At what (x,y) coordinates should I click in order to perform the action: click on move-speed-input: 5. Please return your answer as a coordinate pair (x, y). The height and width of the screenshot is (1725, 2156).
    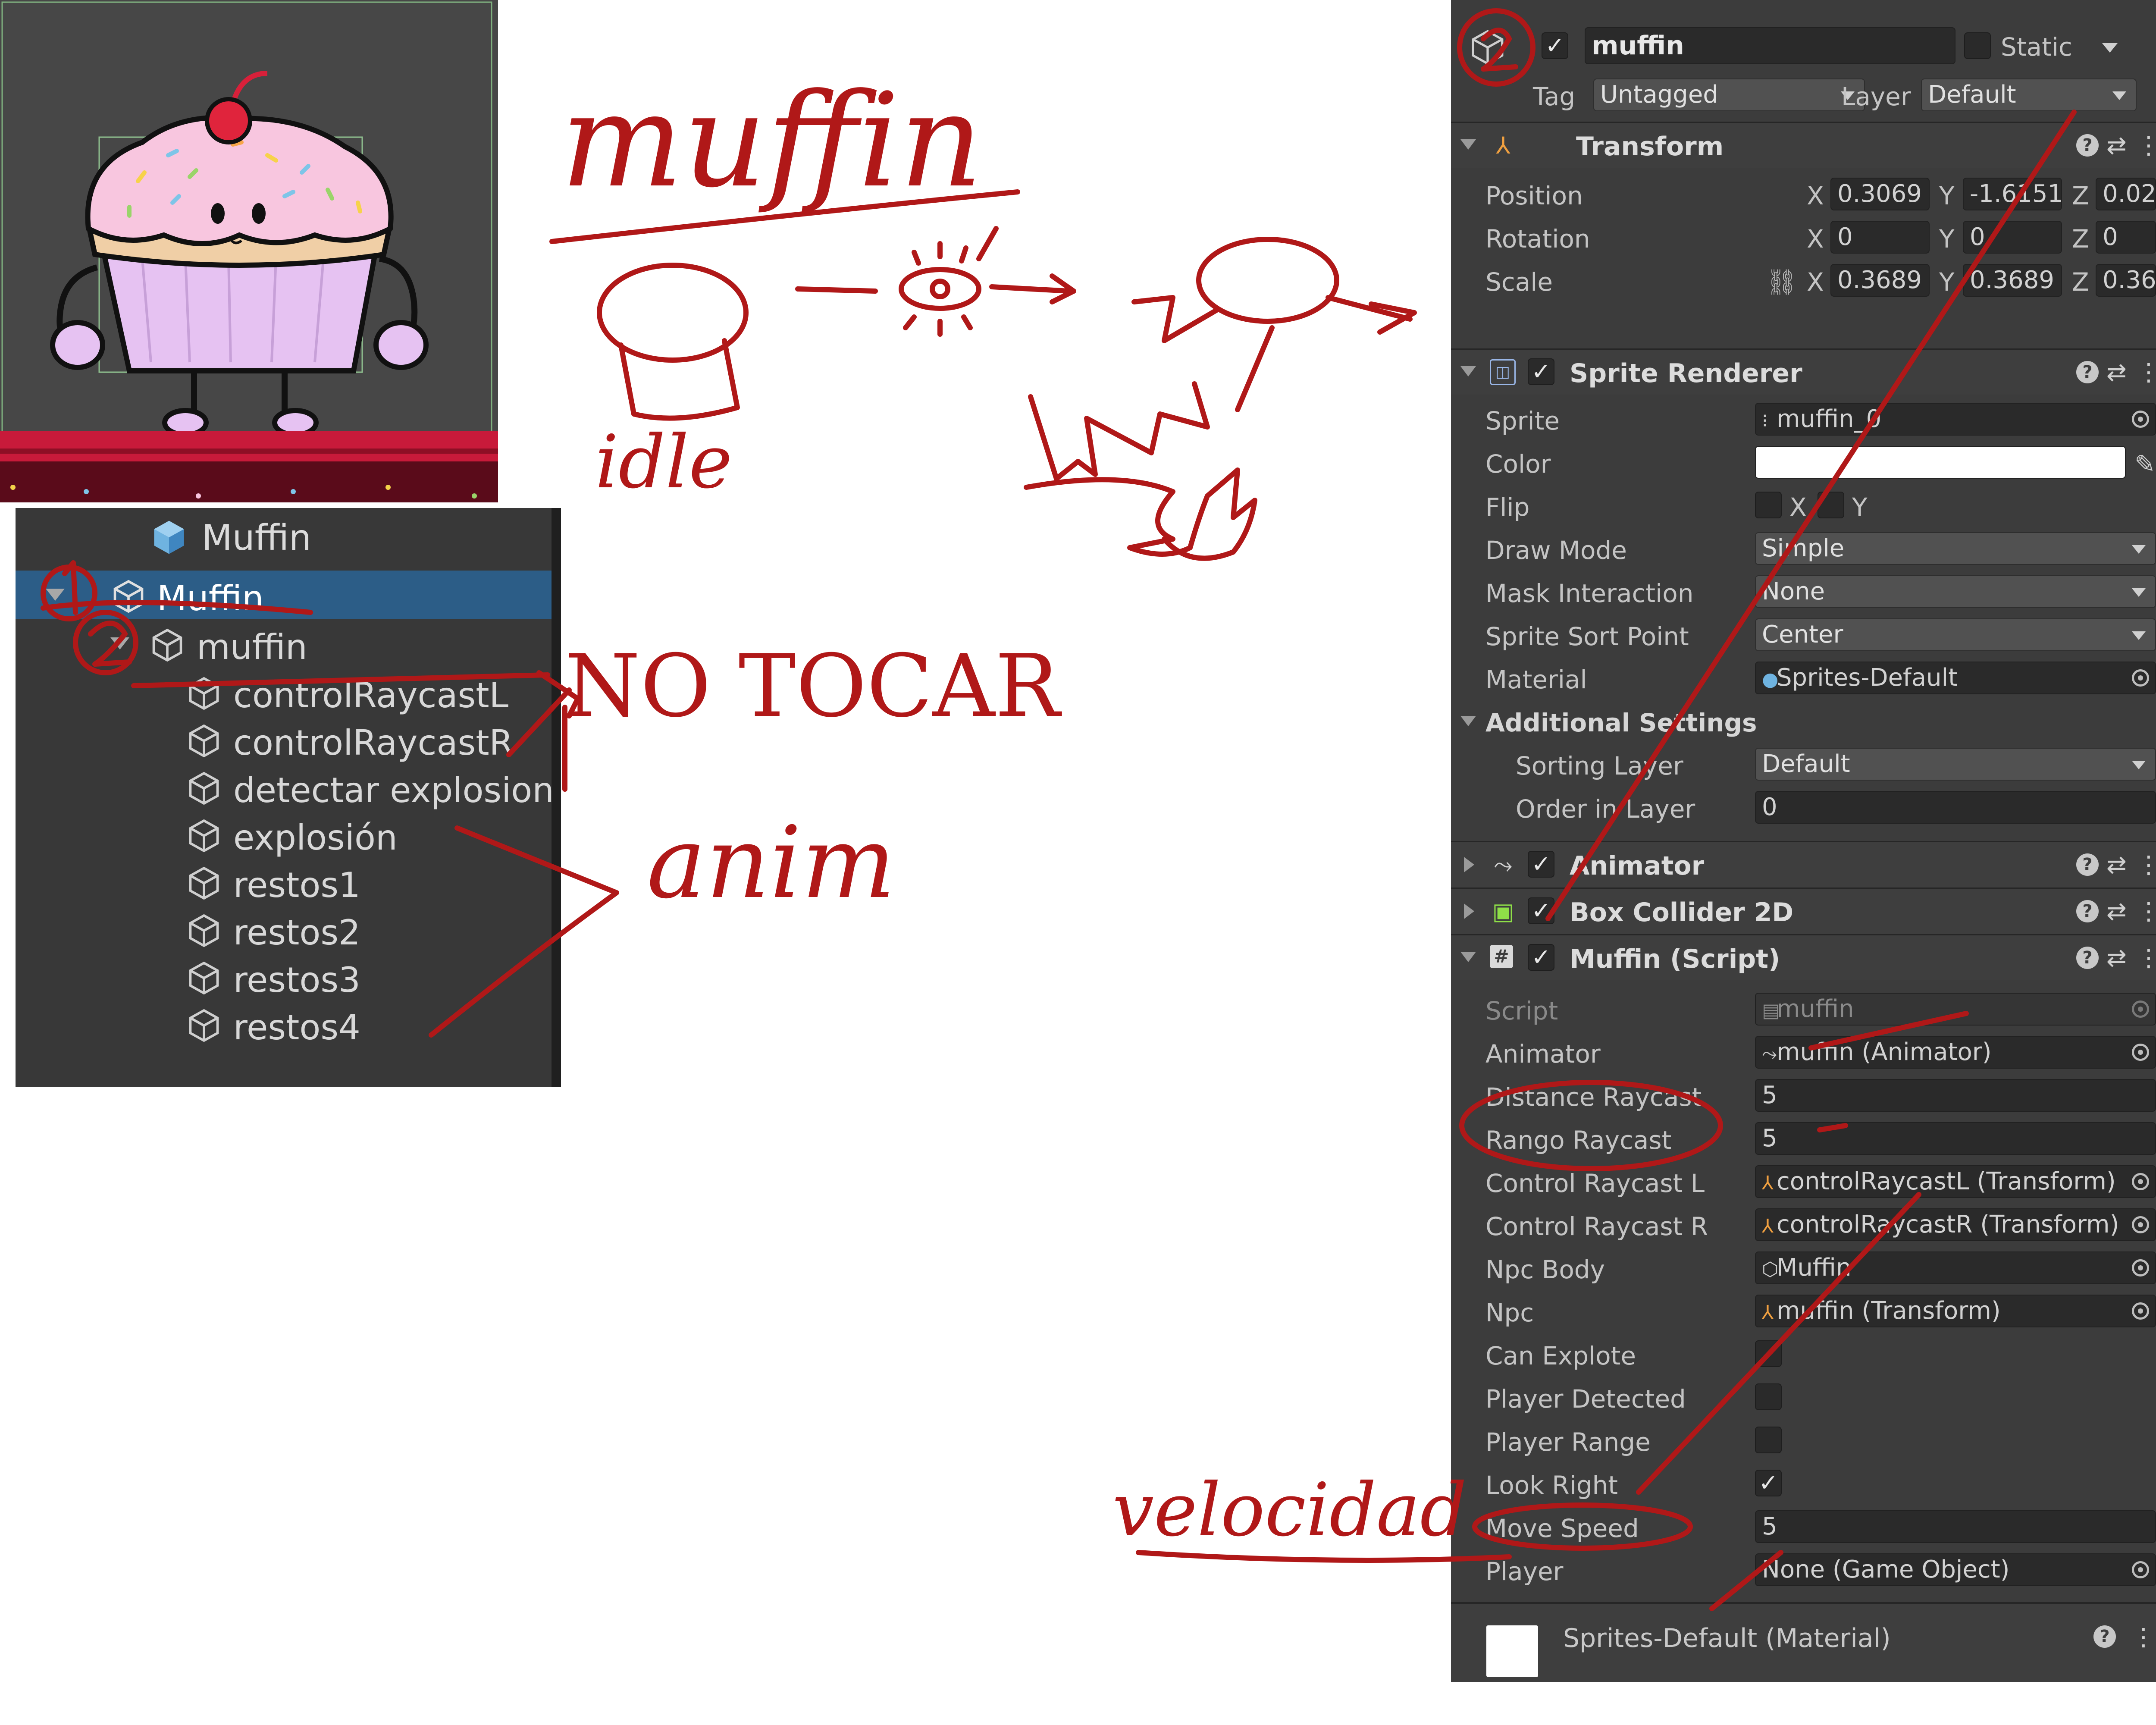
    Looking at the image, I should click on (1955, 1527).